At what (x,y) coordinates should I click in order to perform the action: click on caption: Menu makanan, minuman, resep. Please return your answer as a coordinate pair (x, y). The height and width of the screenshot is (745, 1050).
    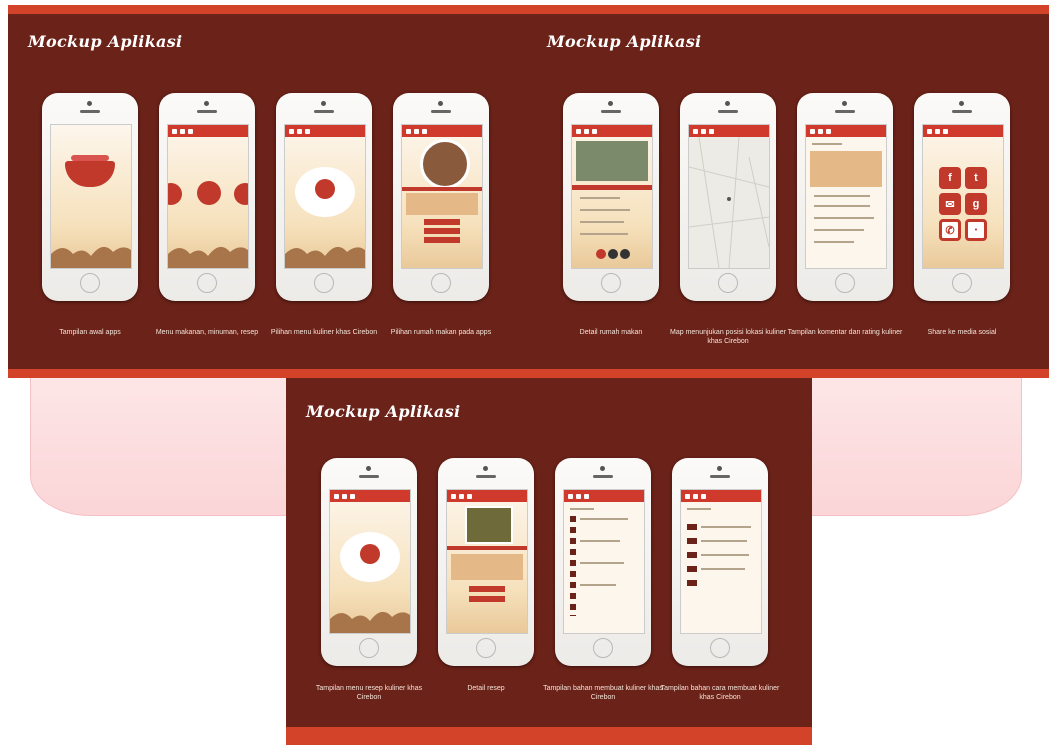
    Looking at the image, I should click on (207, 332).